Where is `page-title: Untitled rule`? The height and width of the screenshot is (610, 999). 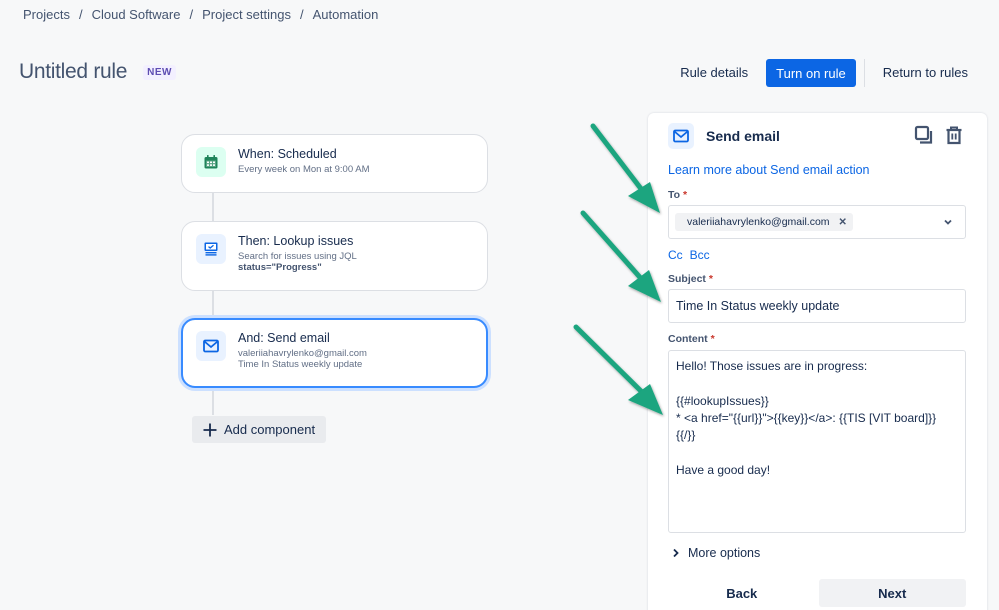 page-title: Untitled rule is located at coordinates (73, 72).